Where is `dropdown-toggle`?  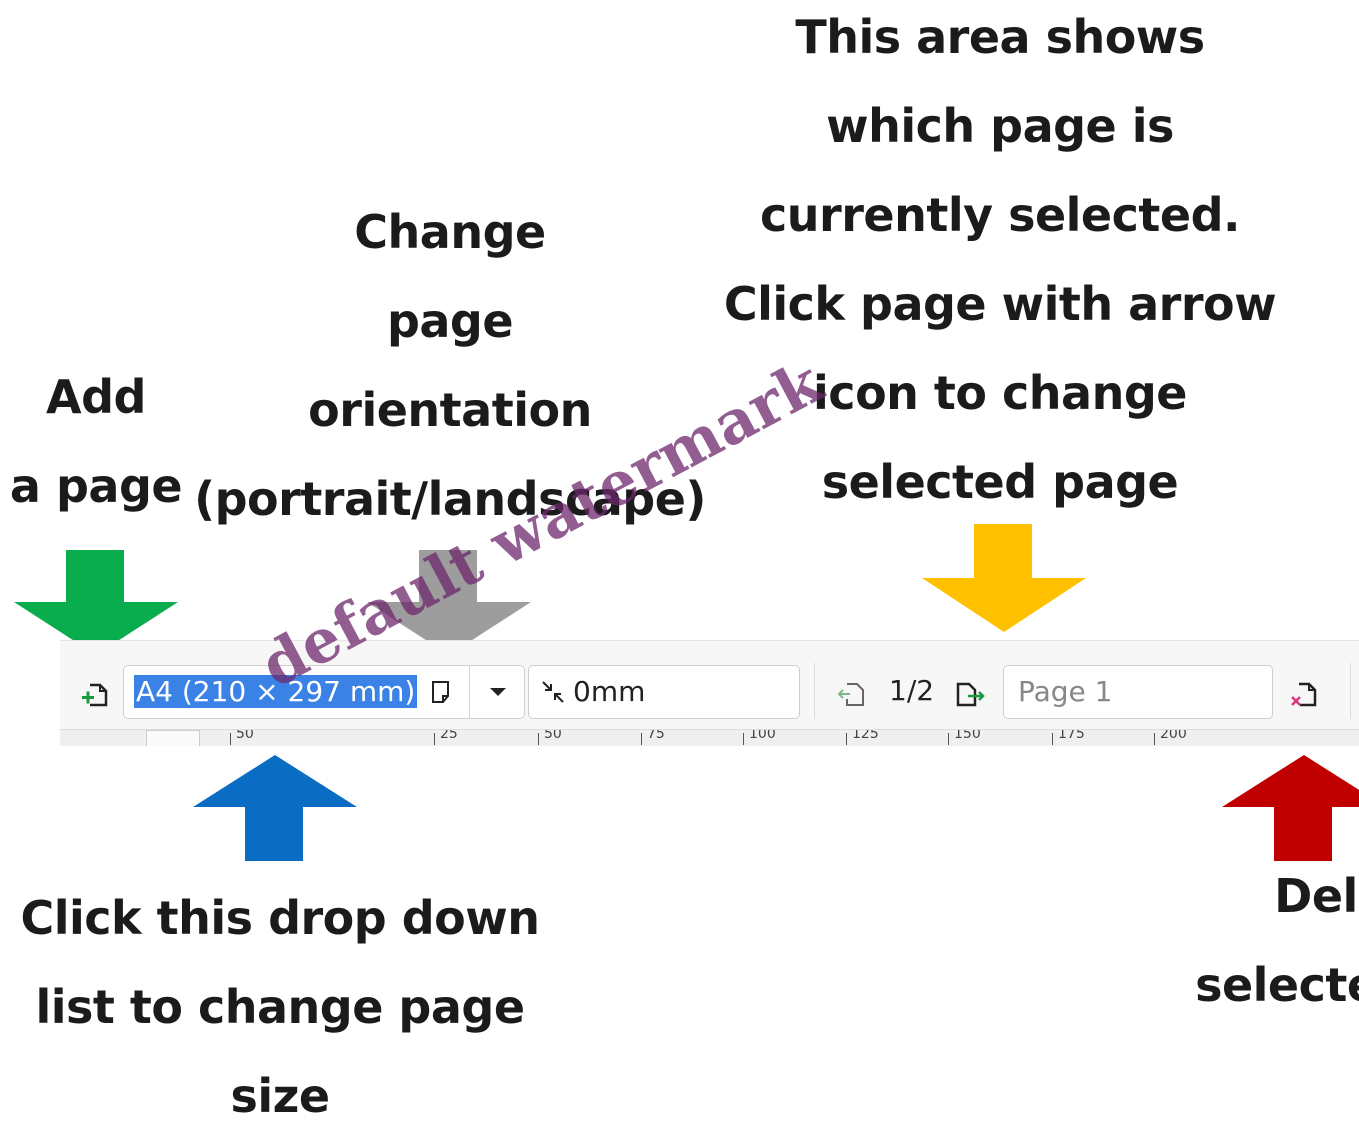
dropdown-toggle is located at coordinates (497, 692).